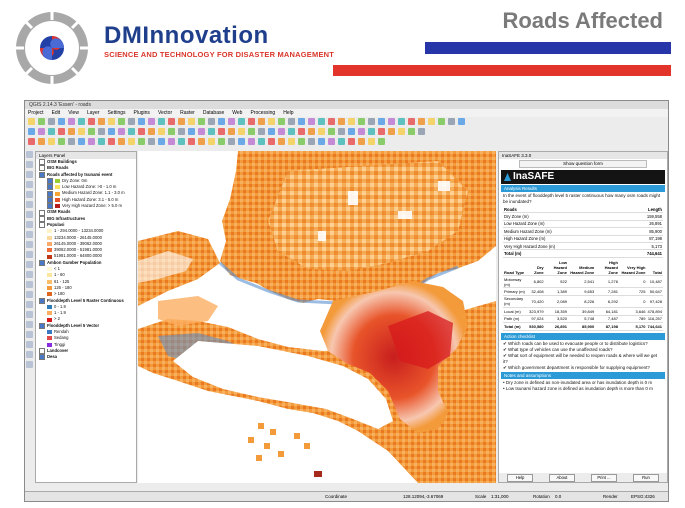 The height and width of the screenshot is (508, 685). What do you see at coordinates (520, 477) in the screenshot?
I see `help-button: Help` at bounding box center [520, 477].